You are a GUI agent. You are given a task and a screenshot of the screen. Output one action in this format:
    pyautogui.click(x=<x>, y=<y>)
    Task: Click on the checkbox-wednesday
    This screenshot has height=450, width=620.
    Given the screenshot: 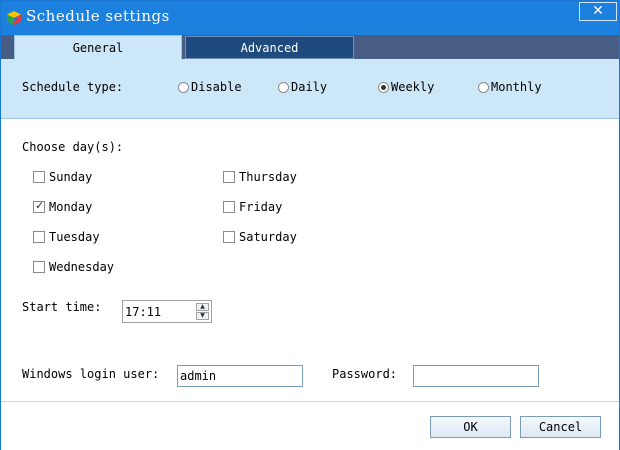 What is the action you would take?
    pyautogui.click(x=39, y=267)
    